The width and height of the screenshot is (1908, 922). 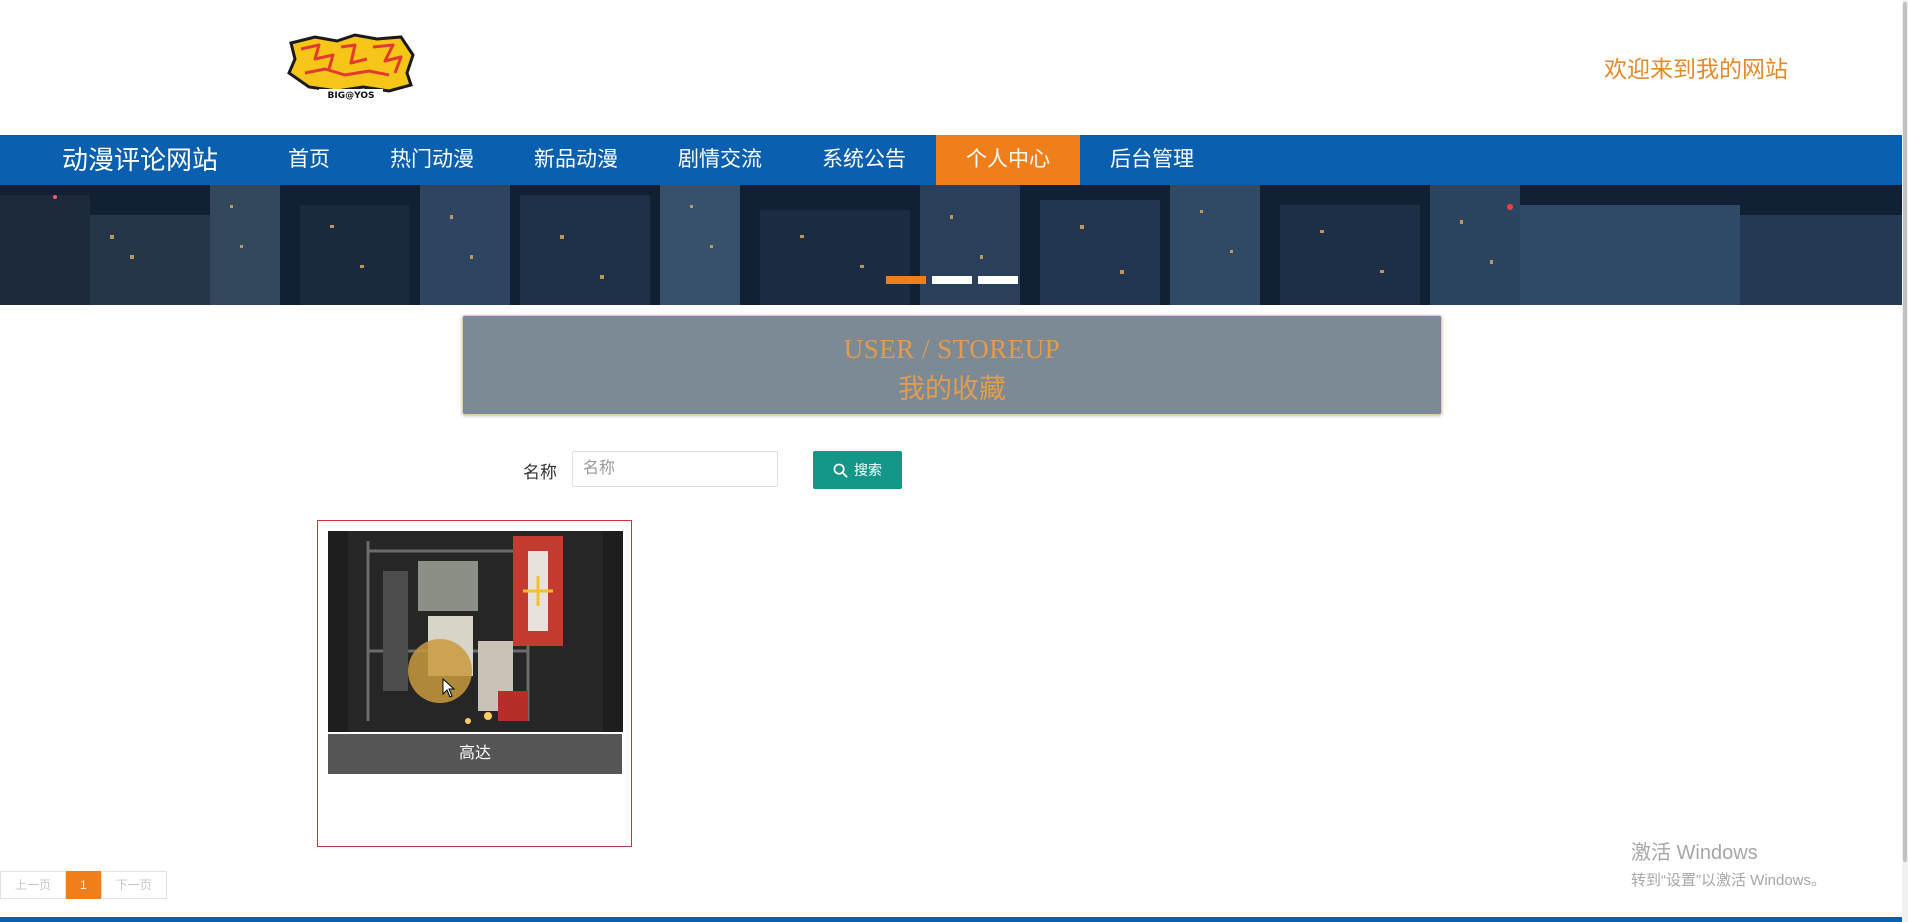 I want to click on footer-bar, so click(x=951, y=919).